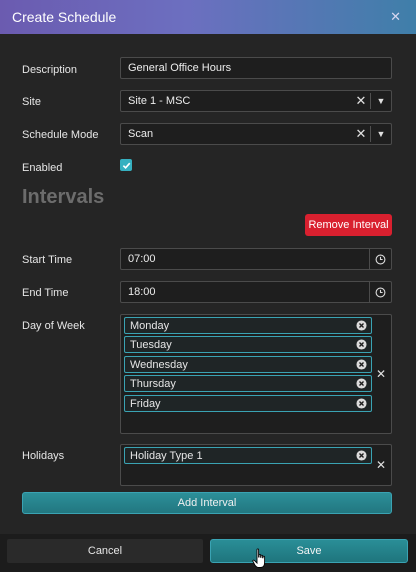 This screenshot has height=572, width=416. Describe the element at coordinates (256, 68) in the screenshot. I see `description-input: General Office Hours` at that location.